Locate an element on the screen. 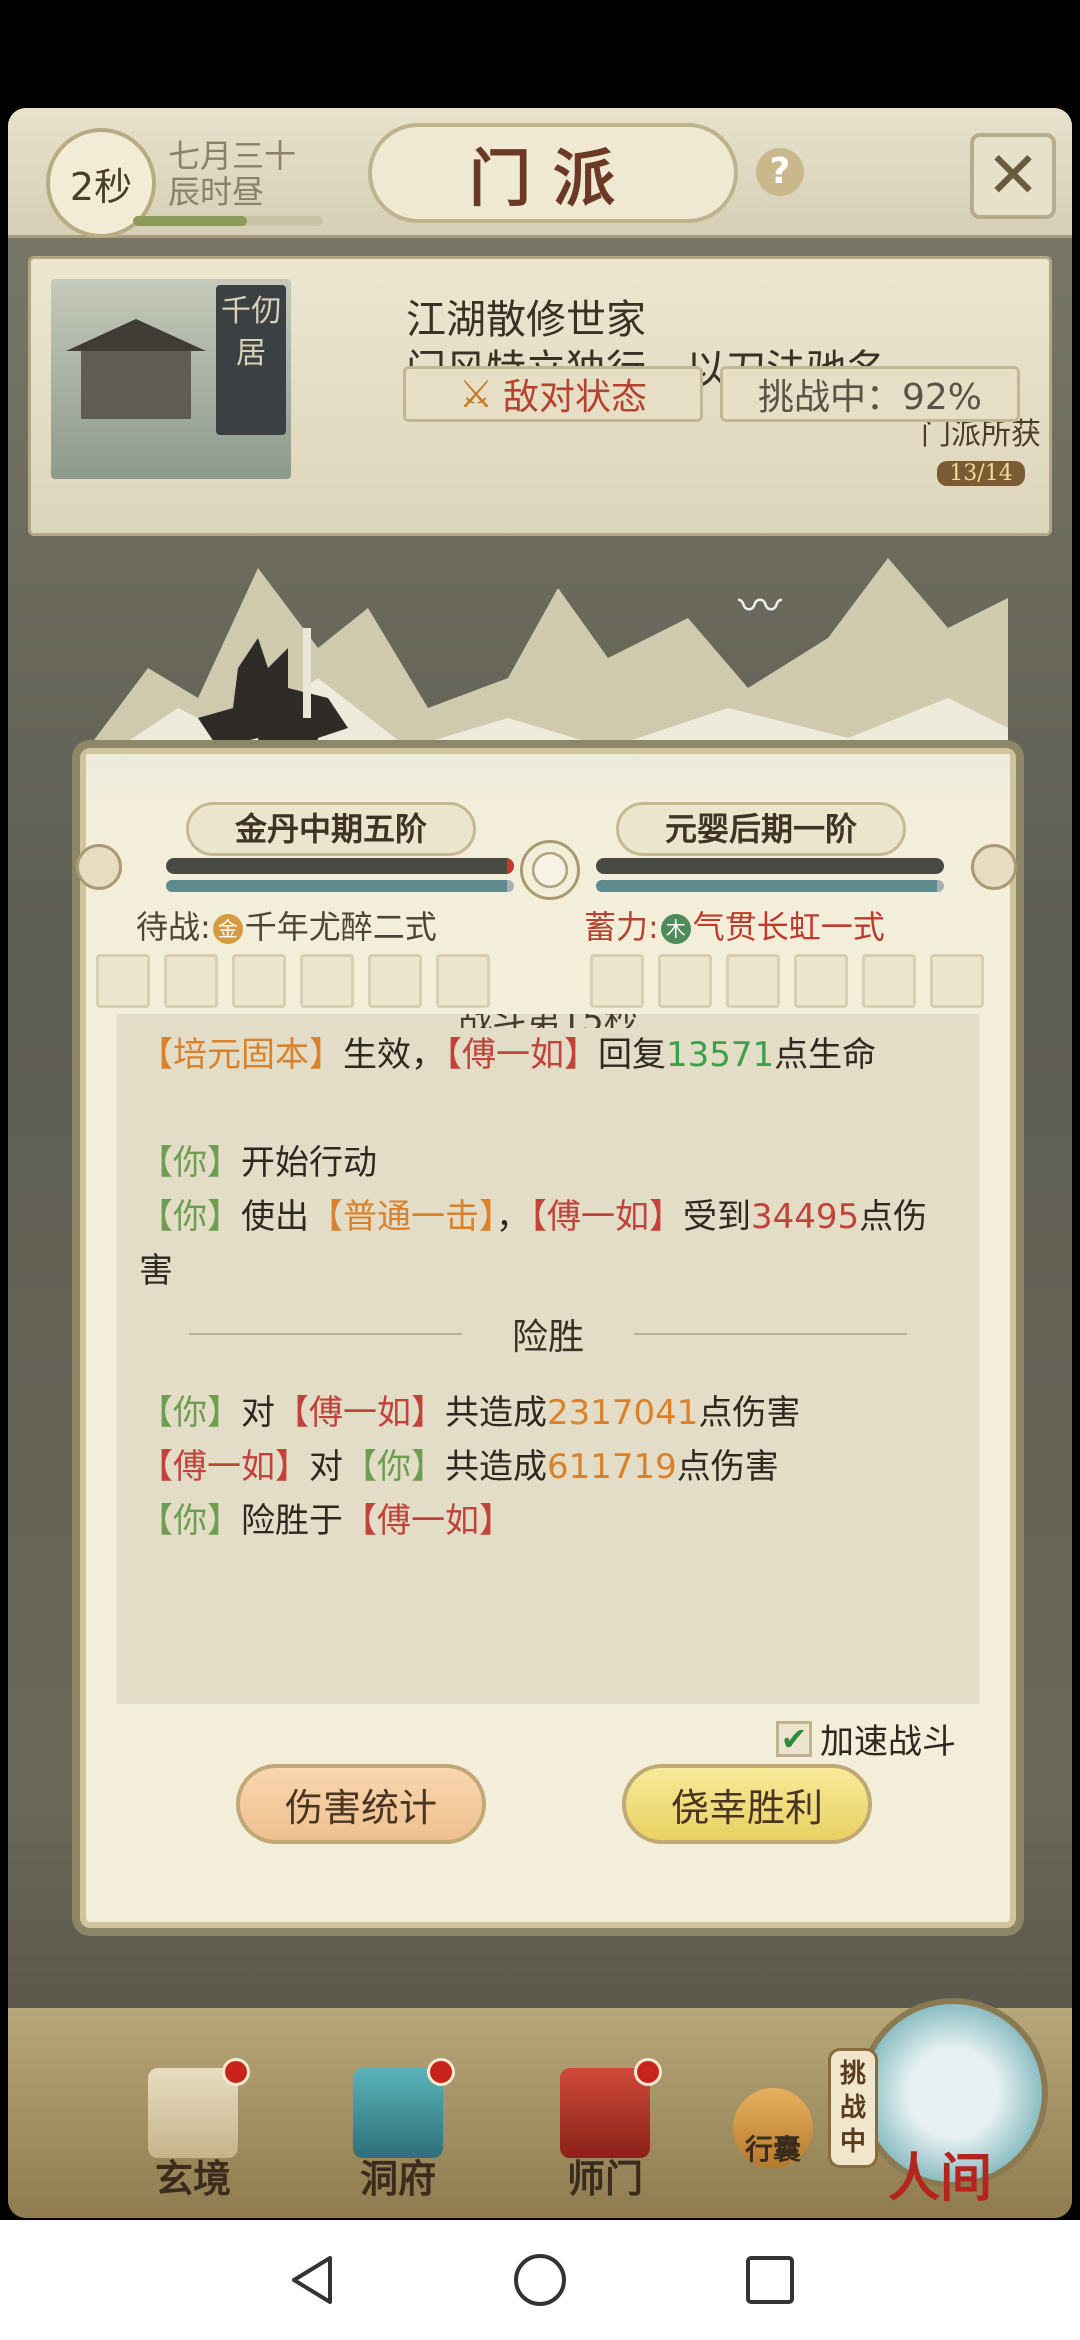 The height and width of the screenshot is (2340, 1080). nav-item-inventory: 行囊 is located at coordinates (773, 2128).